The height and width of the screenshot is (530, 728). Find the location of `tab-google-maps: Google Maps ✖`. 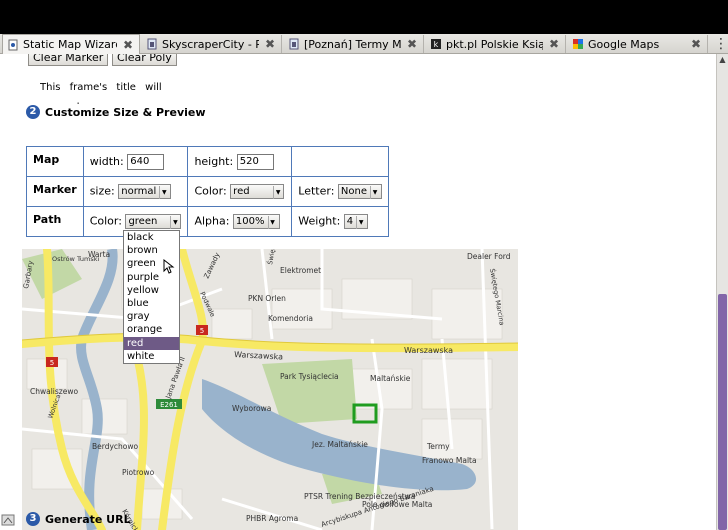

tab-google-maps: Google Maps ✖ is located at coordinates (638, 44).